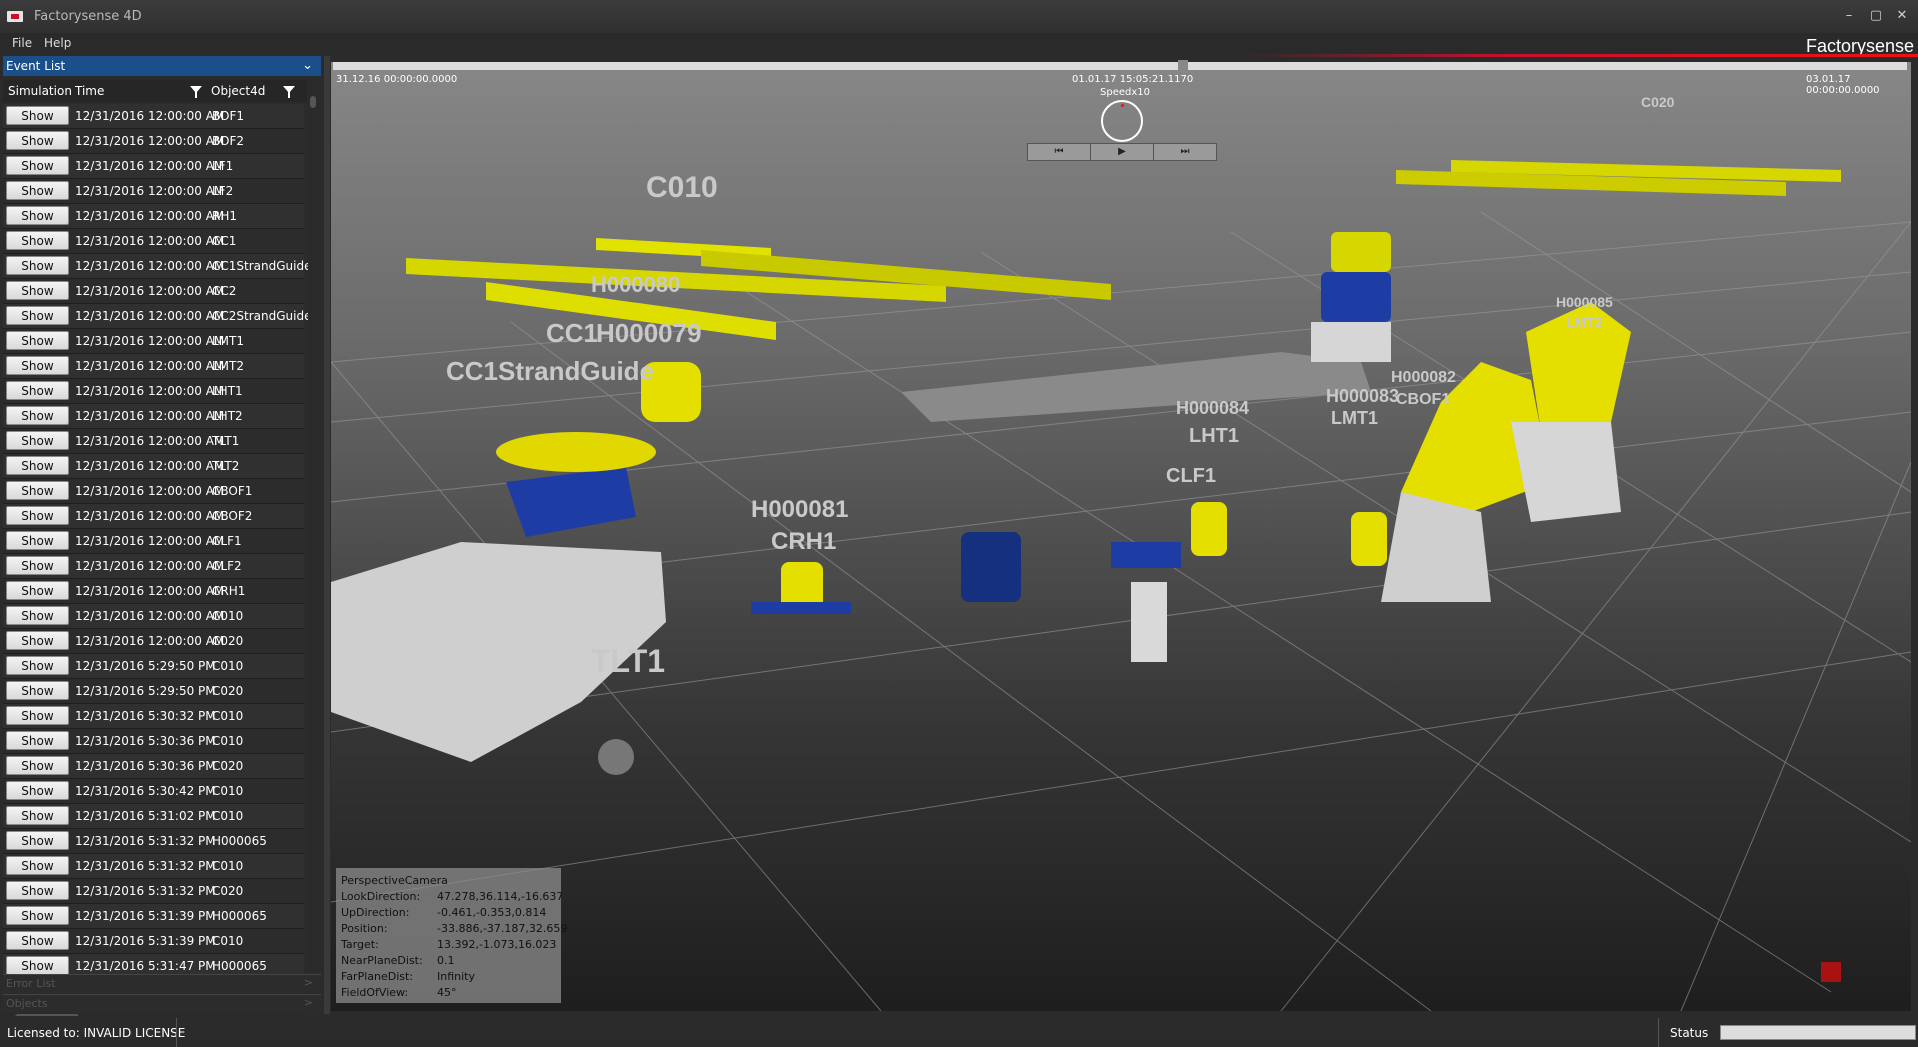  I want to click on label-lmt1: LMT1, so click(1354, 418).